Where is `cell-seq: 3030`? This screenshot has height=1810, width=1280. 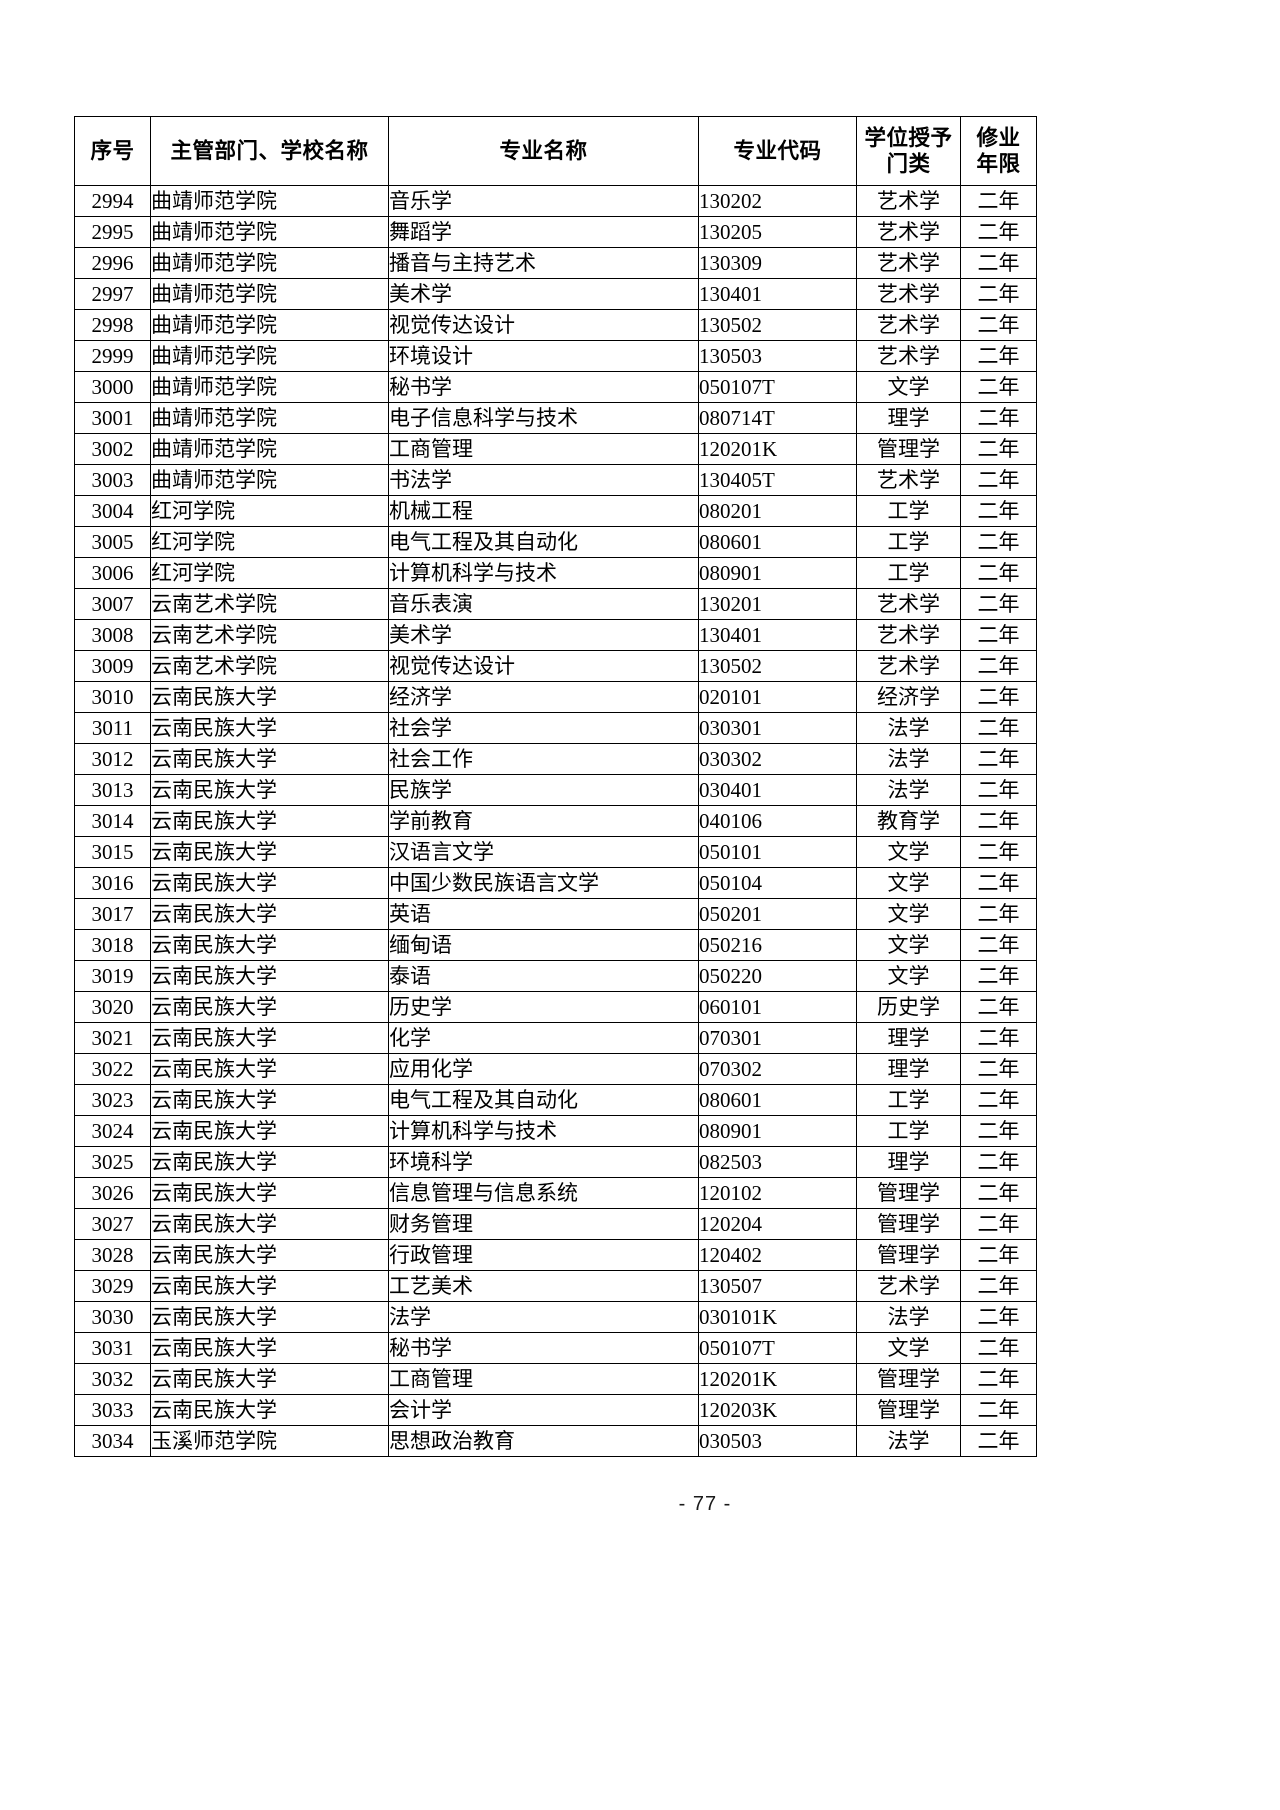 cell-seq: 3030 is located at coordinates (112, 1317).